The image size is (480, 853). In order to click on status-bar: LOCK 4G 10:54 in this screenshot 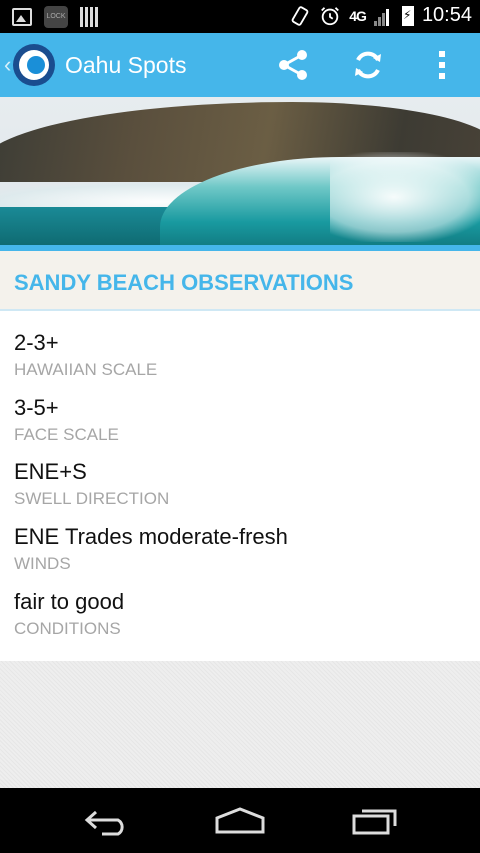, I will do `click(240, 16)`.